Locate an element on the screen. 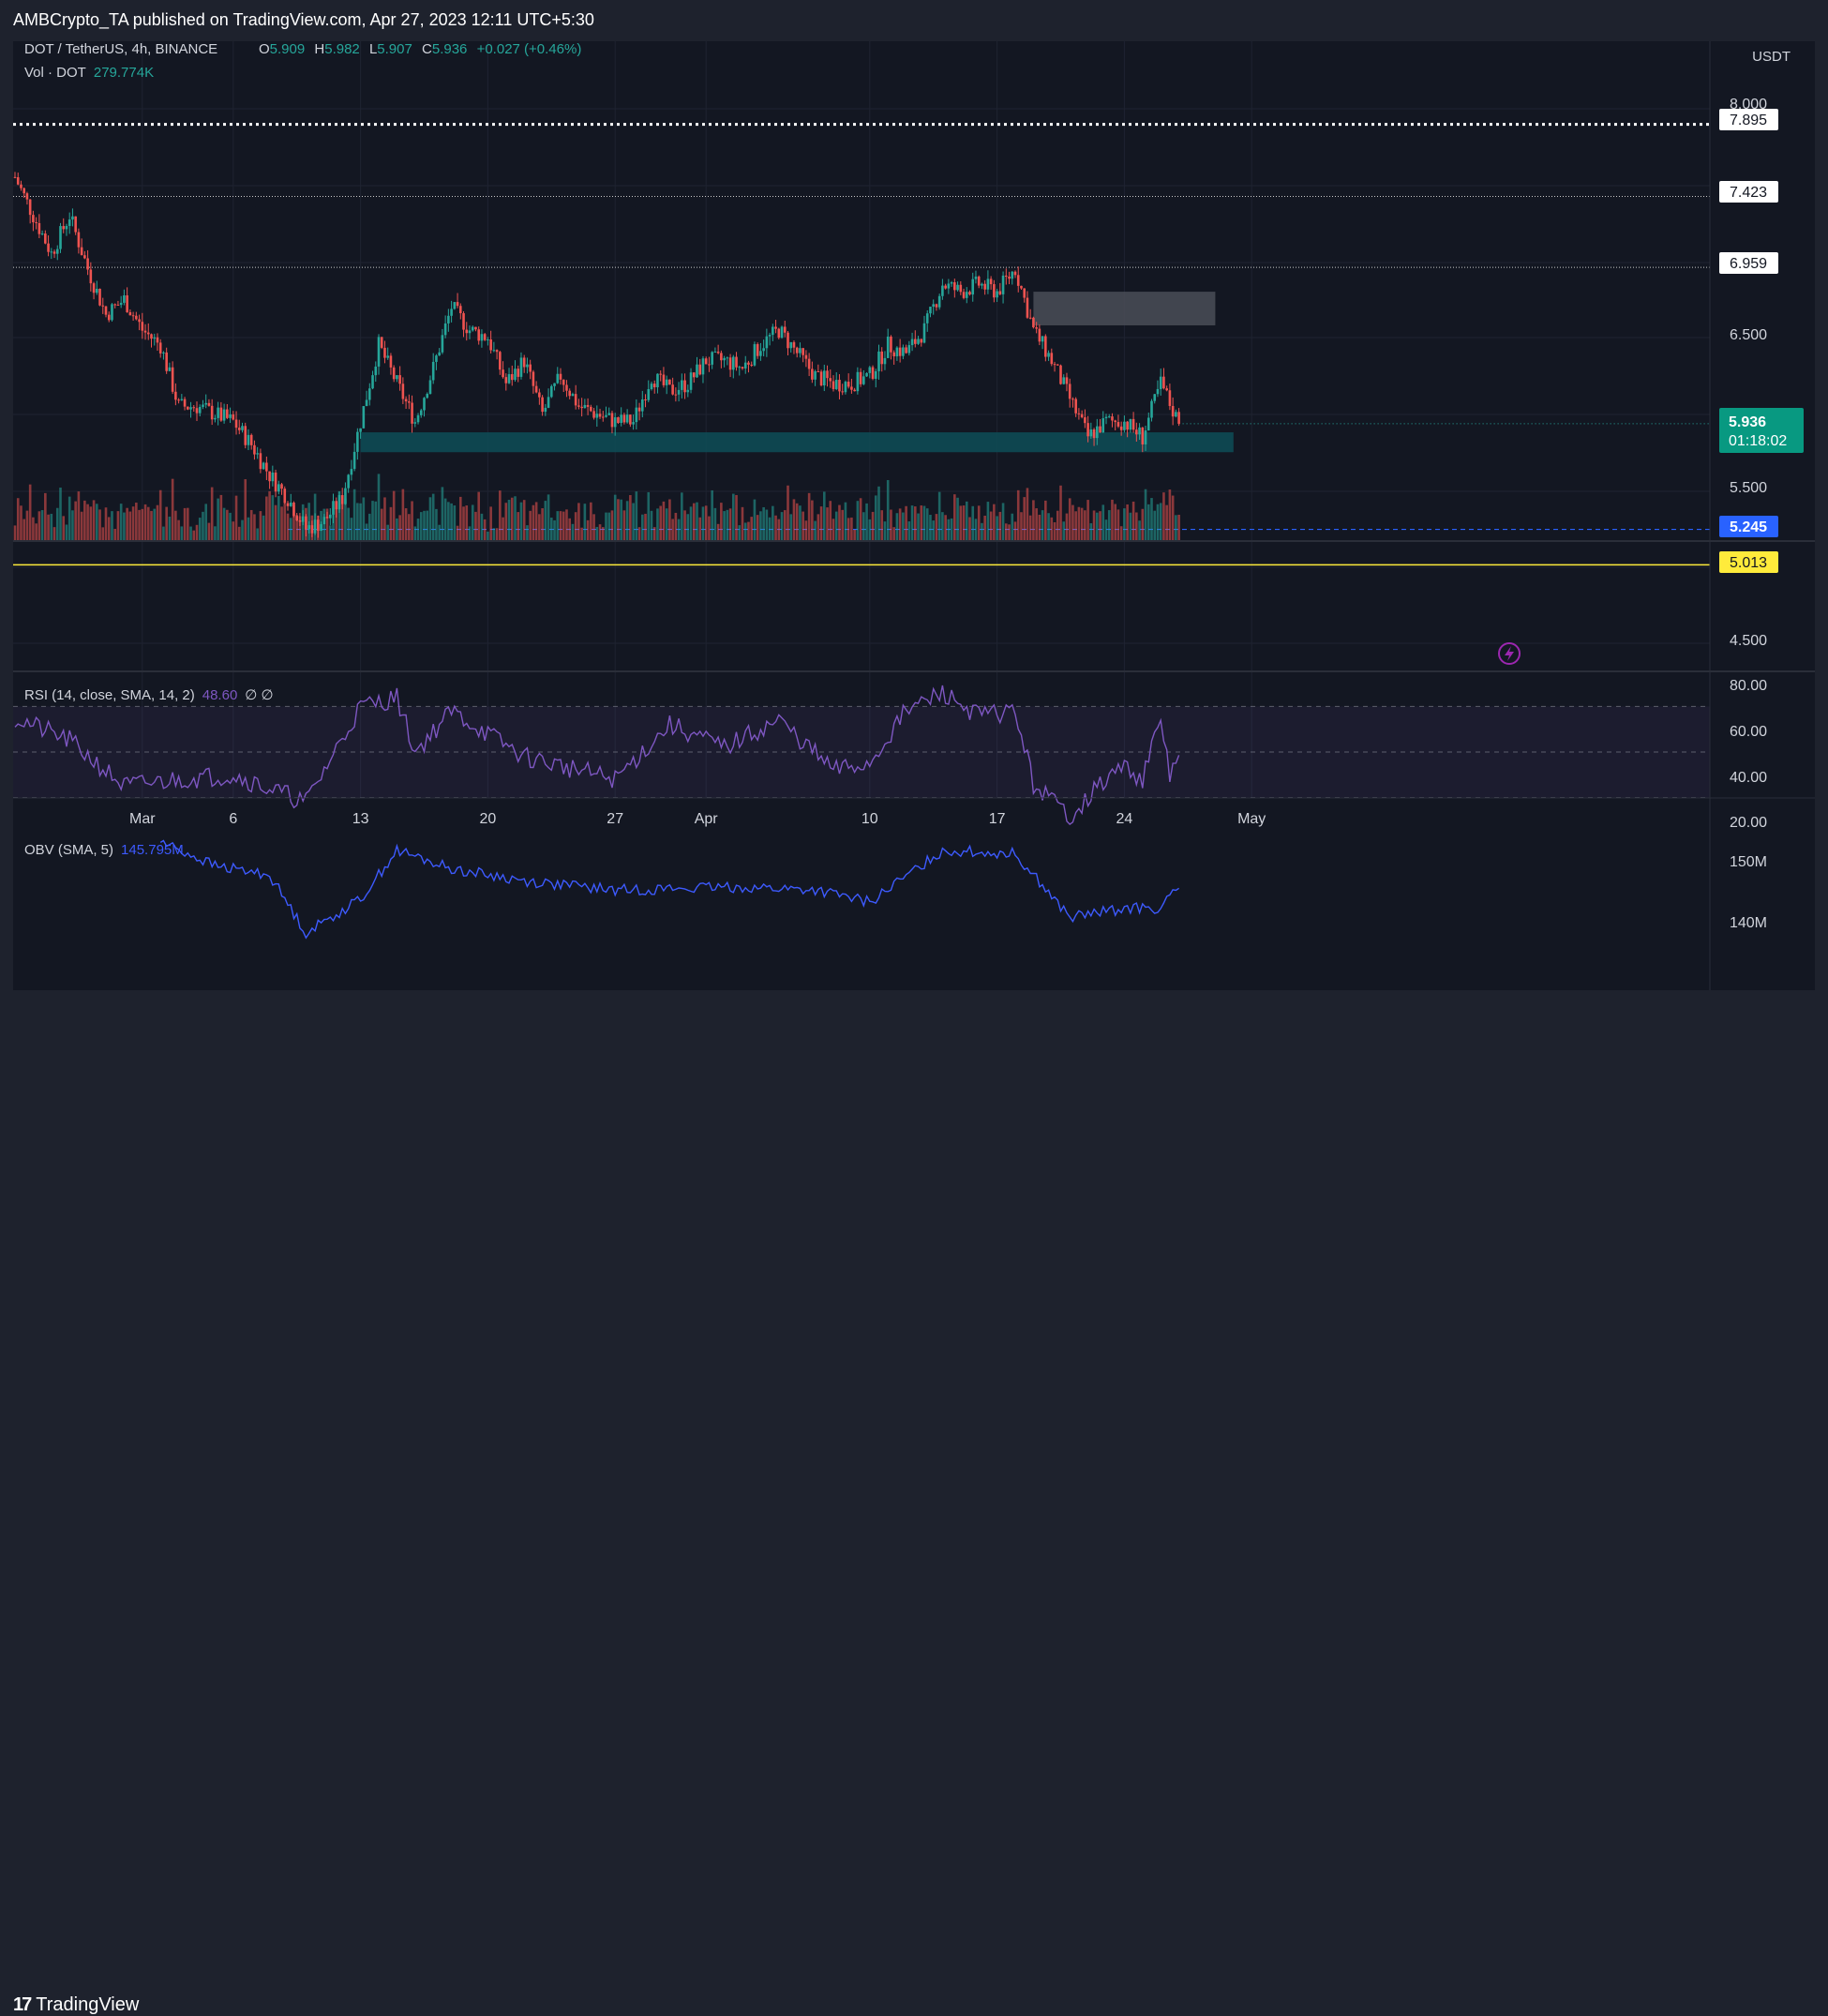  rsi-legend: RSI (14, close, SMA, 14, 2) 48.60 ∅ ∅ is located at coordinates (149, 695).